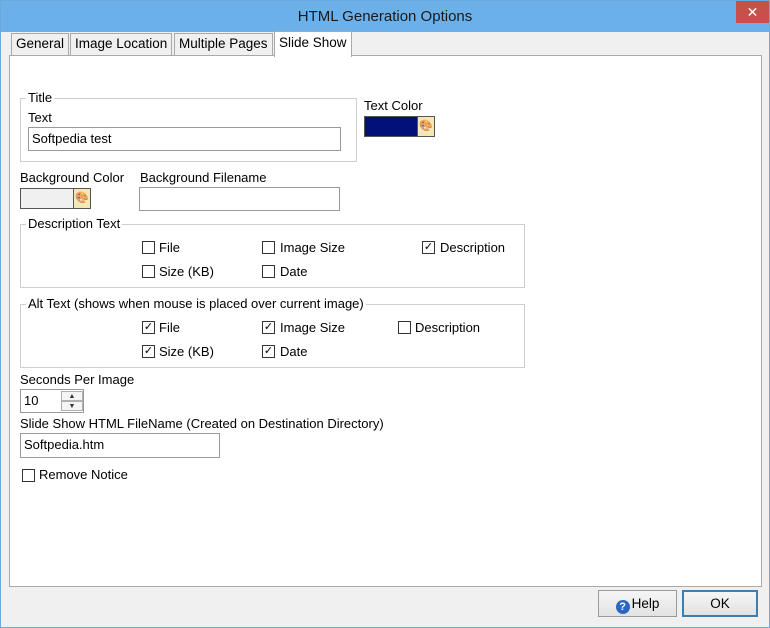 The image size is (770, 628). I want to click on alt-description-label: Description, so click(448, 327).